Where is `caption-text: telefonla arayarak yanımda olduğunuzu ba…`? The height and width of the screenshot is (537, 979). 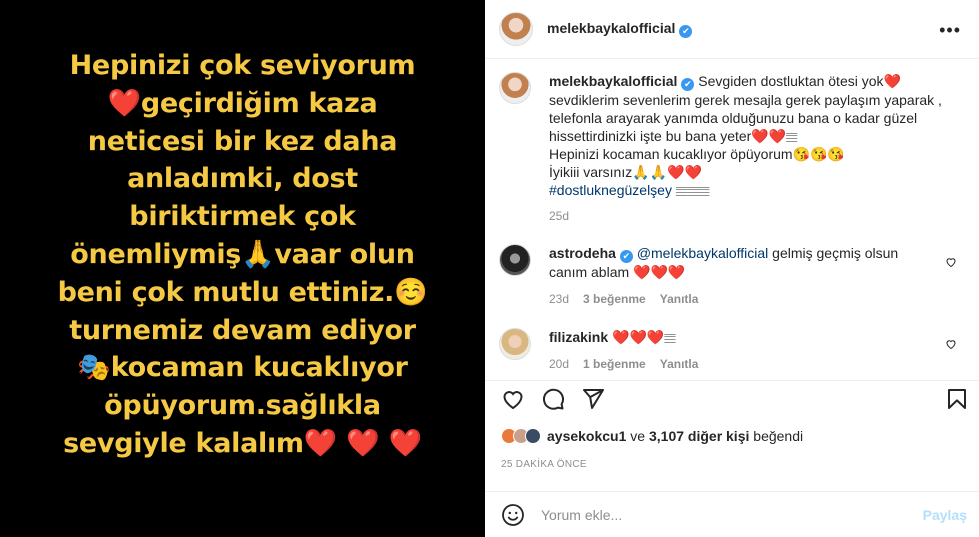
caption-text: telefonla arayarak yanımda olduğunuzu ba… is located at coordinates (733, 118).